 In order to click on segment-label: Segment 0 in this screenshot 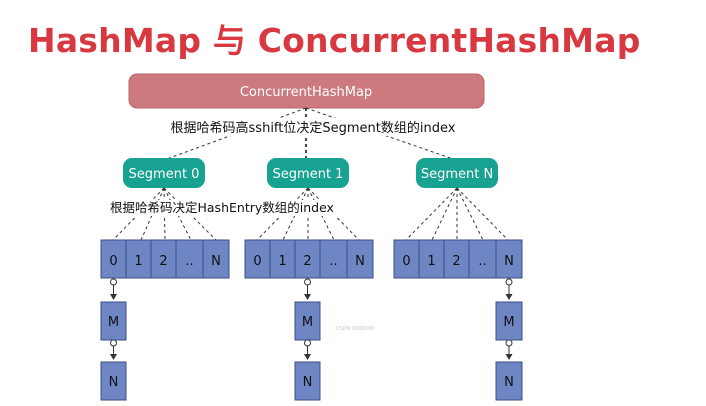, I will do `click(164, 174)`.